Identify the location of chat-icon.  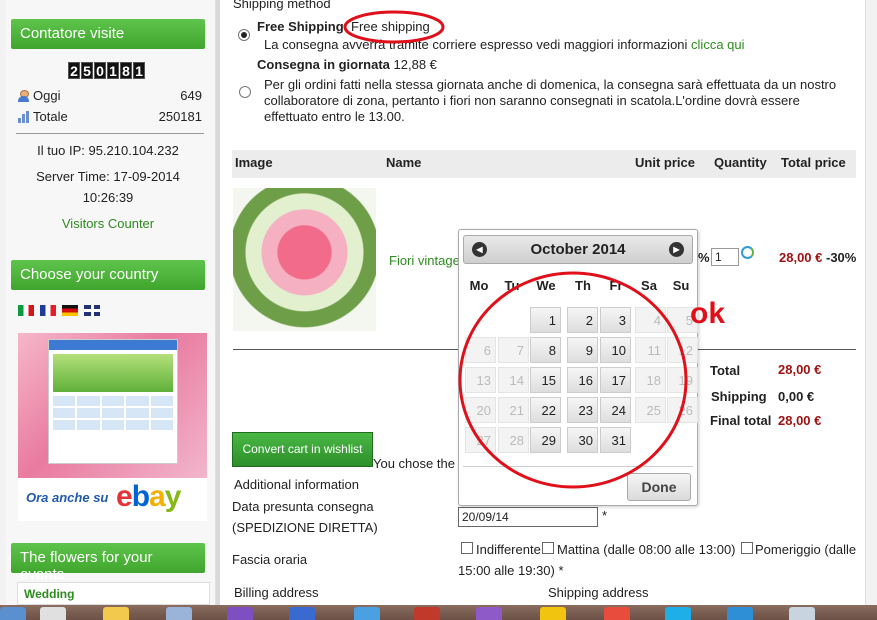
(489, 613).